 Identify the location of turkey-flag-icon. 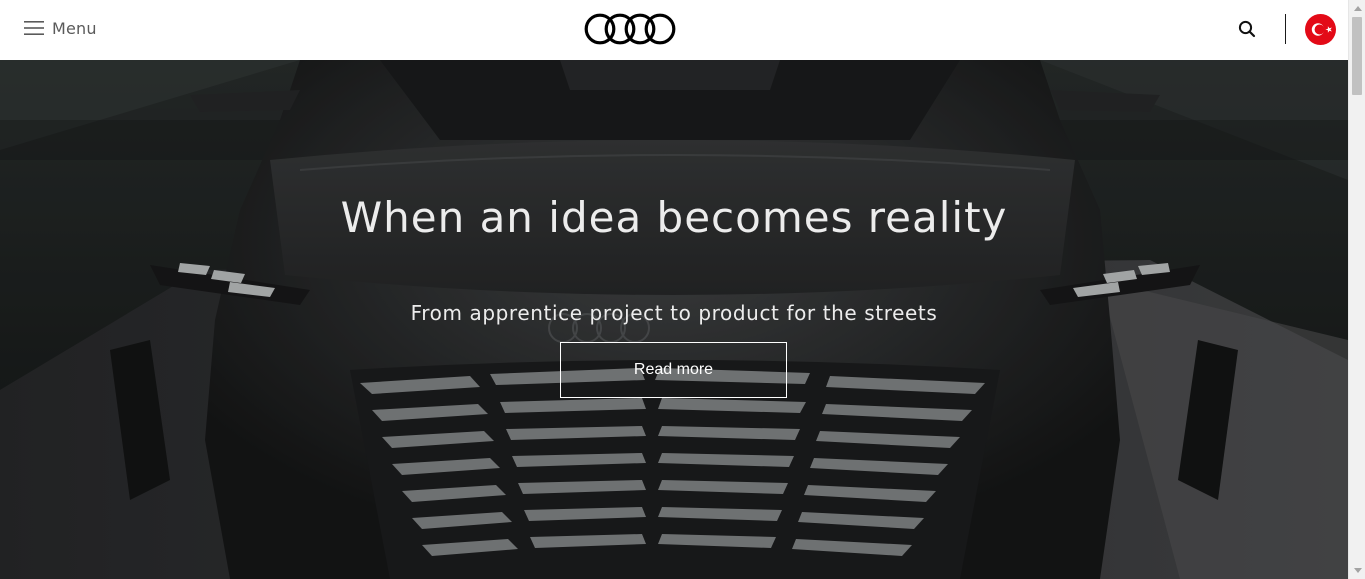
(1320, 29).